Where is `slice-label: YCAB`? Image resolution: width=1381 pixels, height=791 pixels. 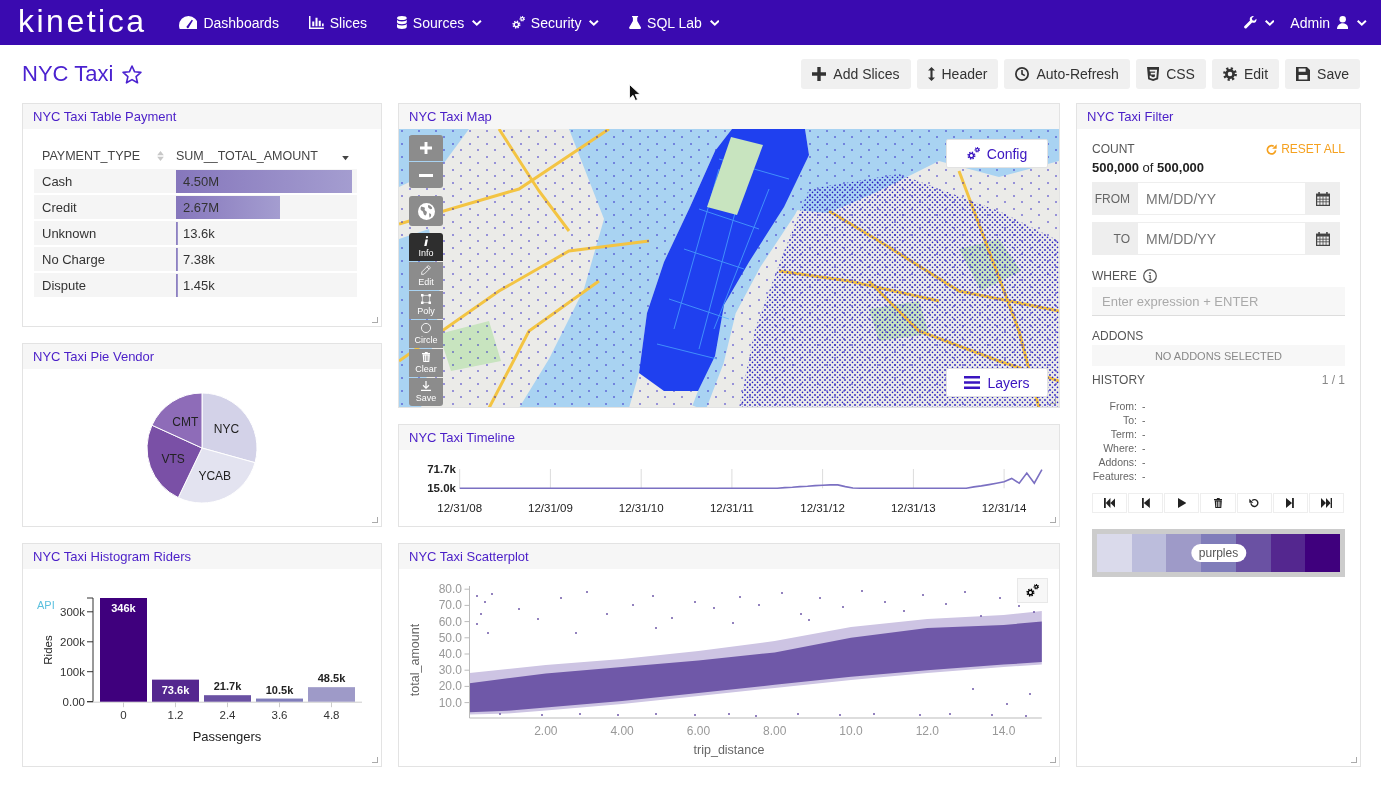 slice-label: YCAB is located at coordinates (215, 476).